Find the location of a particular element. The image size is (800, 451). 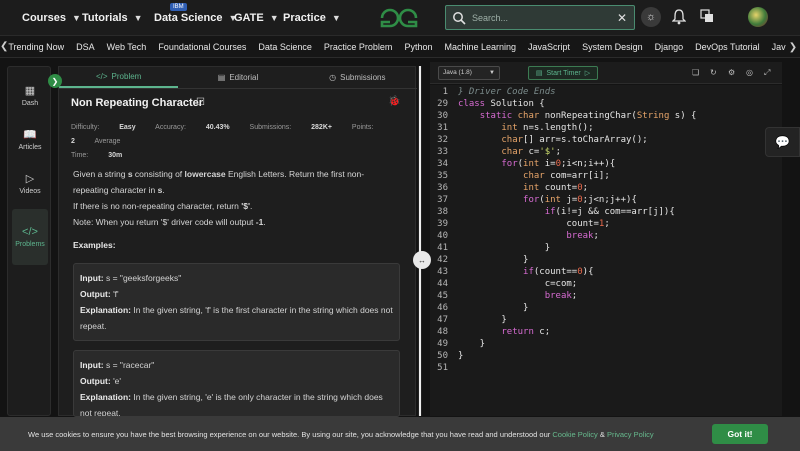

menu-practice: Practice ▼ is located at coordinates (312, 18).